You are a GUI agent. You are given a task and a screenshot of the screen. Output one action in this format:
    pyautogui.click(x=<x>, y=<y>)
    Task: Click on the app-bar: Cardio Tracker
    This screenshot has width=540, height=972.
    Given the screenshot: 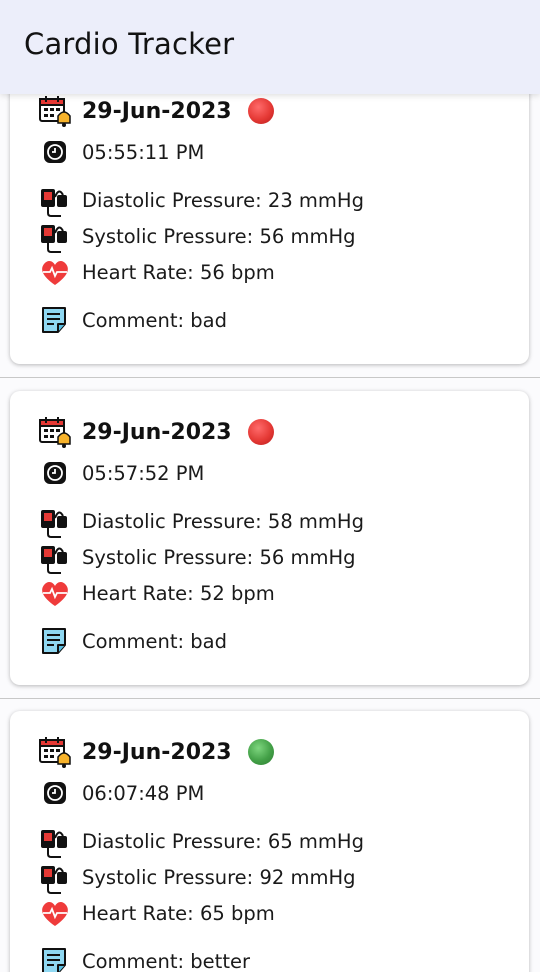 What is the action you would take?
    pyautogui.click(x=270, y=47)
    